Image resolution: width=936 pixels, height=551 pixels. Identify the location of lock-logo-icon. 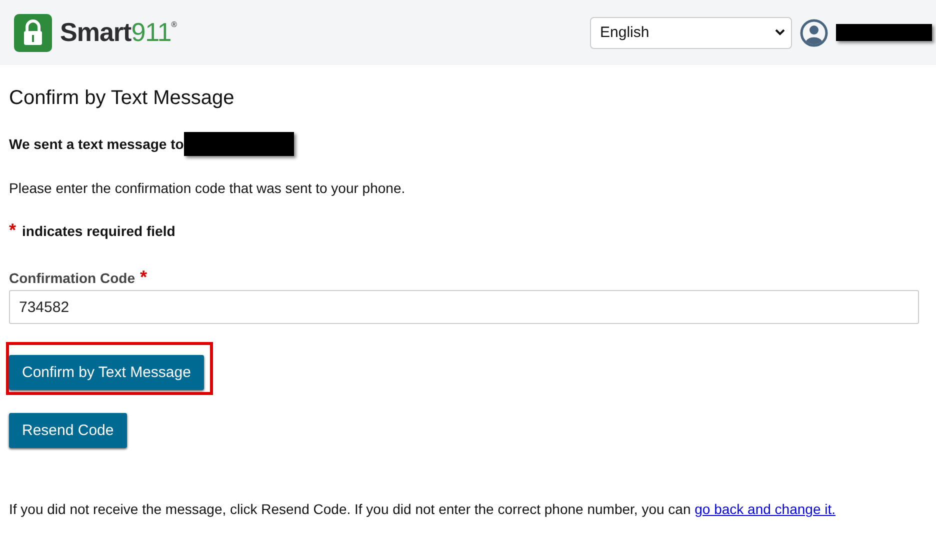
(33, 33).